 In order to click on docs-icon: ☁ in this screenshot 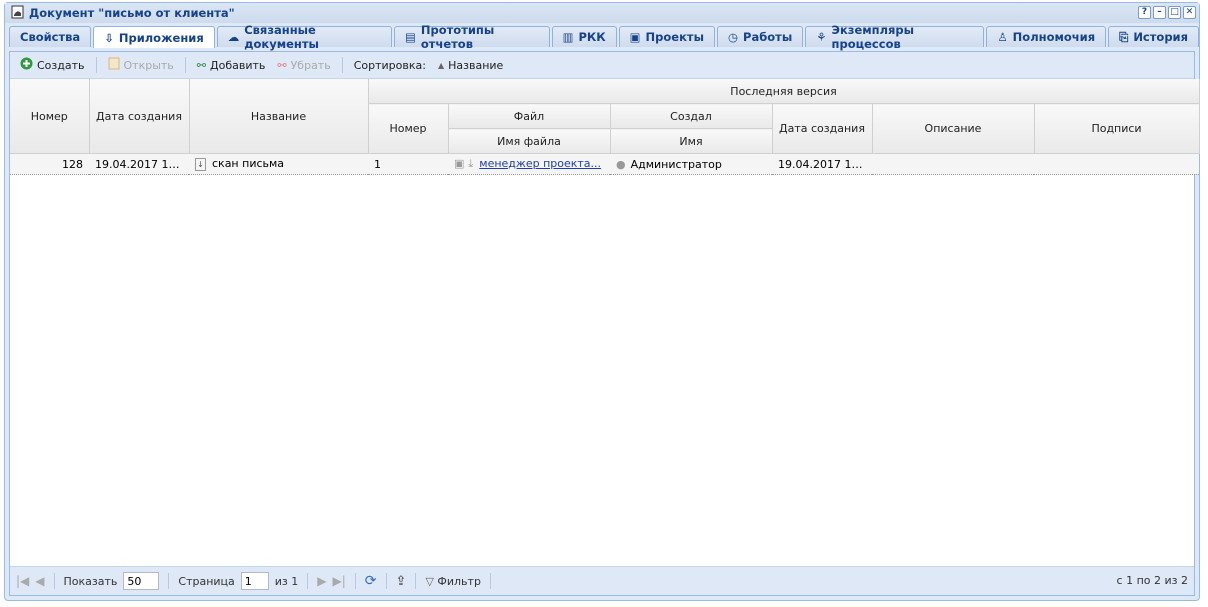, I will do `click(233, 37)`.